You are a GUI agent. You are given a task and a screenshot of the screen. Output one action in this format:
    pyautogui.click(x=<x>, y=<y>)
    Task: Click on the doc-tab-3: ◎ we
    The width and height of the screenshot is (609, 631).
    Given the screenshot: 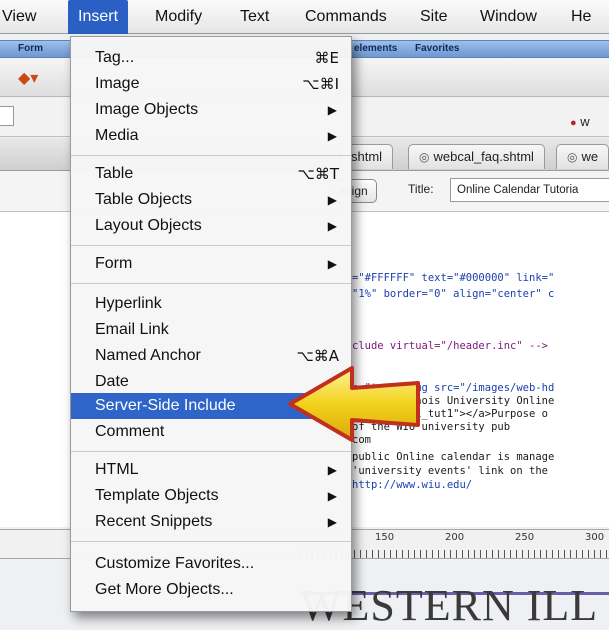 What is the action you would take?
    pyautogui.click(x=582, y=156)
    